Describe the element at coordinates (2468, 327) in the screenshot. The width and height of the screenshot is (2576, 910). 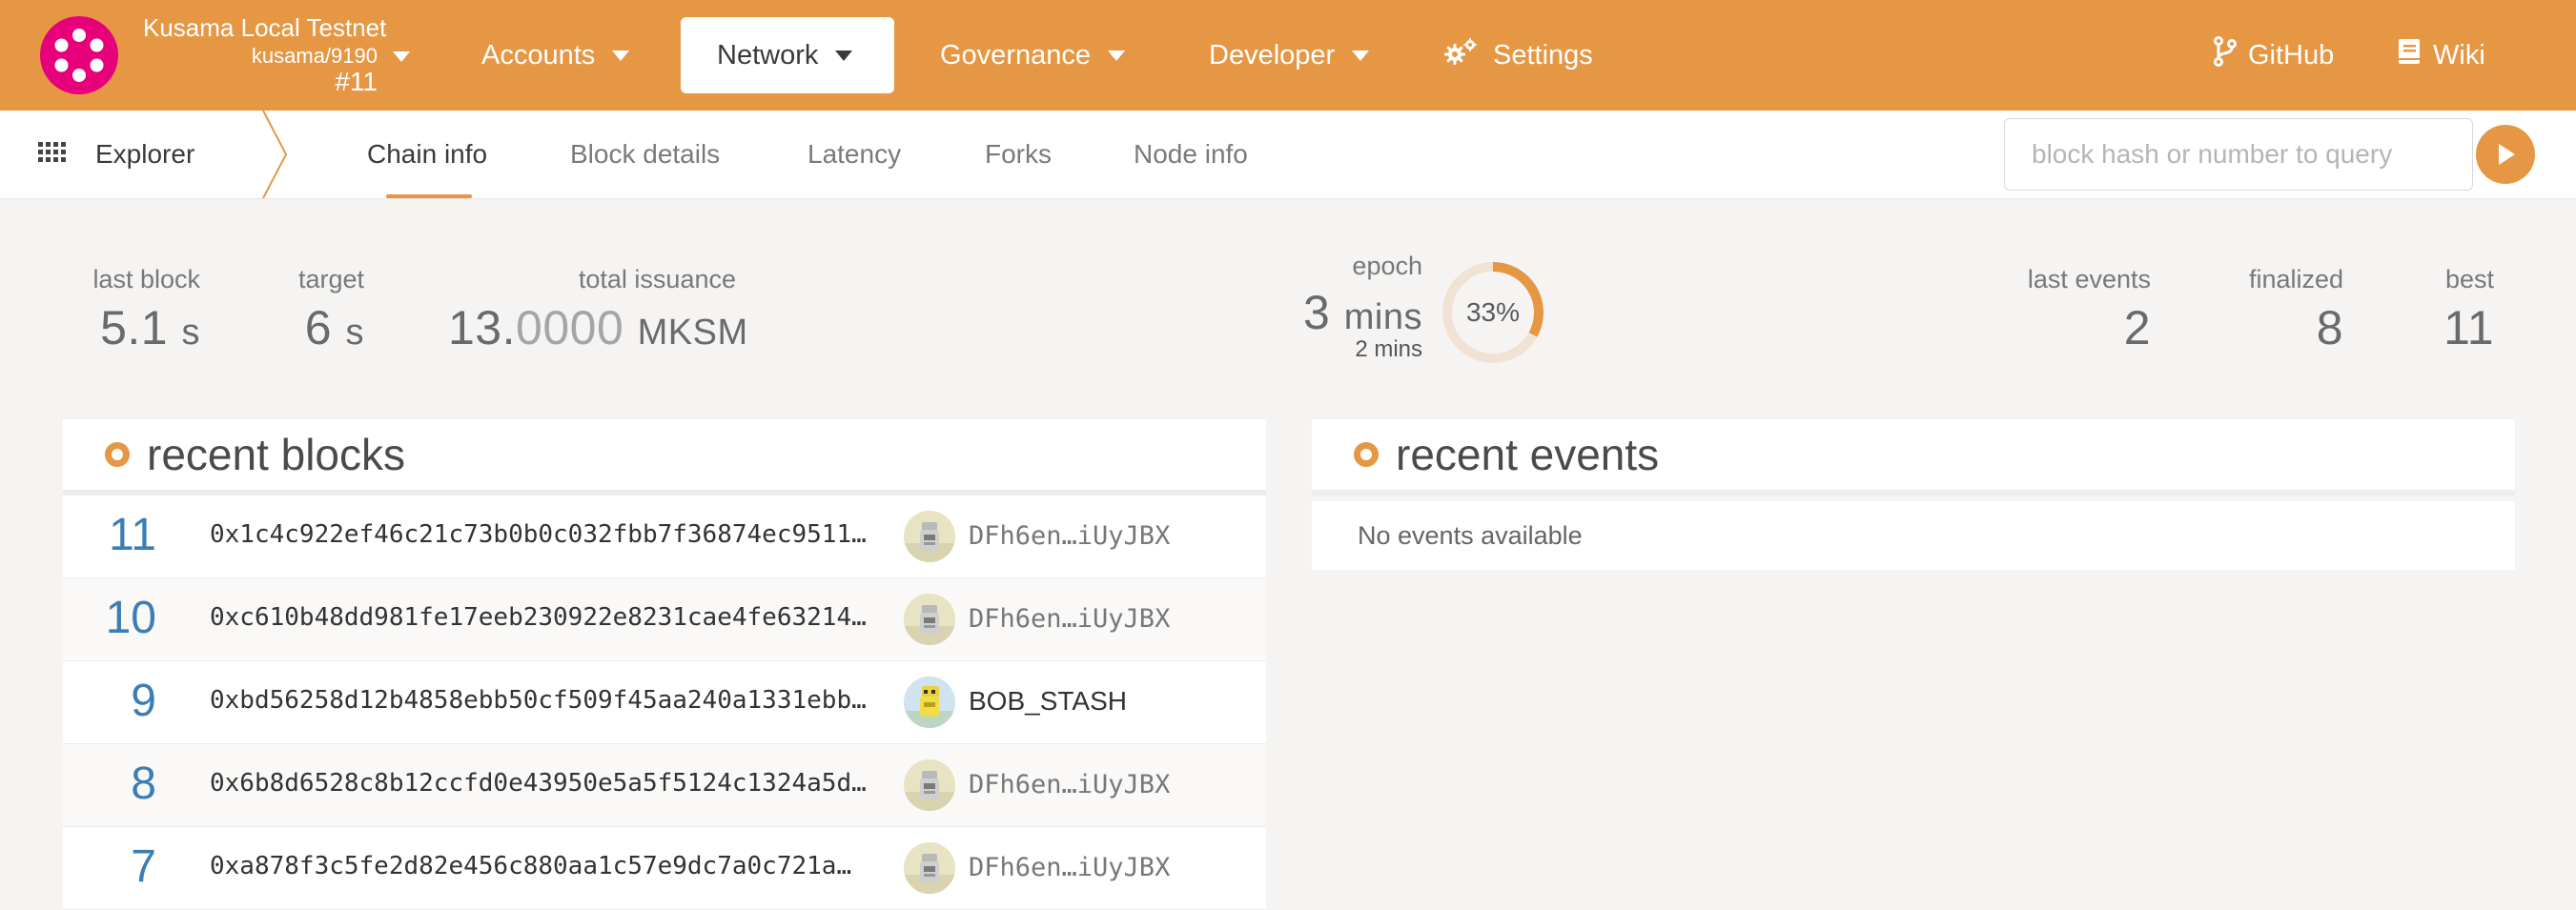
I see `best-value: 11` at that location.